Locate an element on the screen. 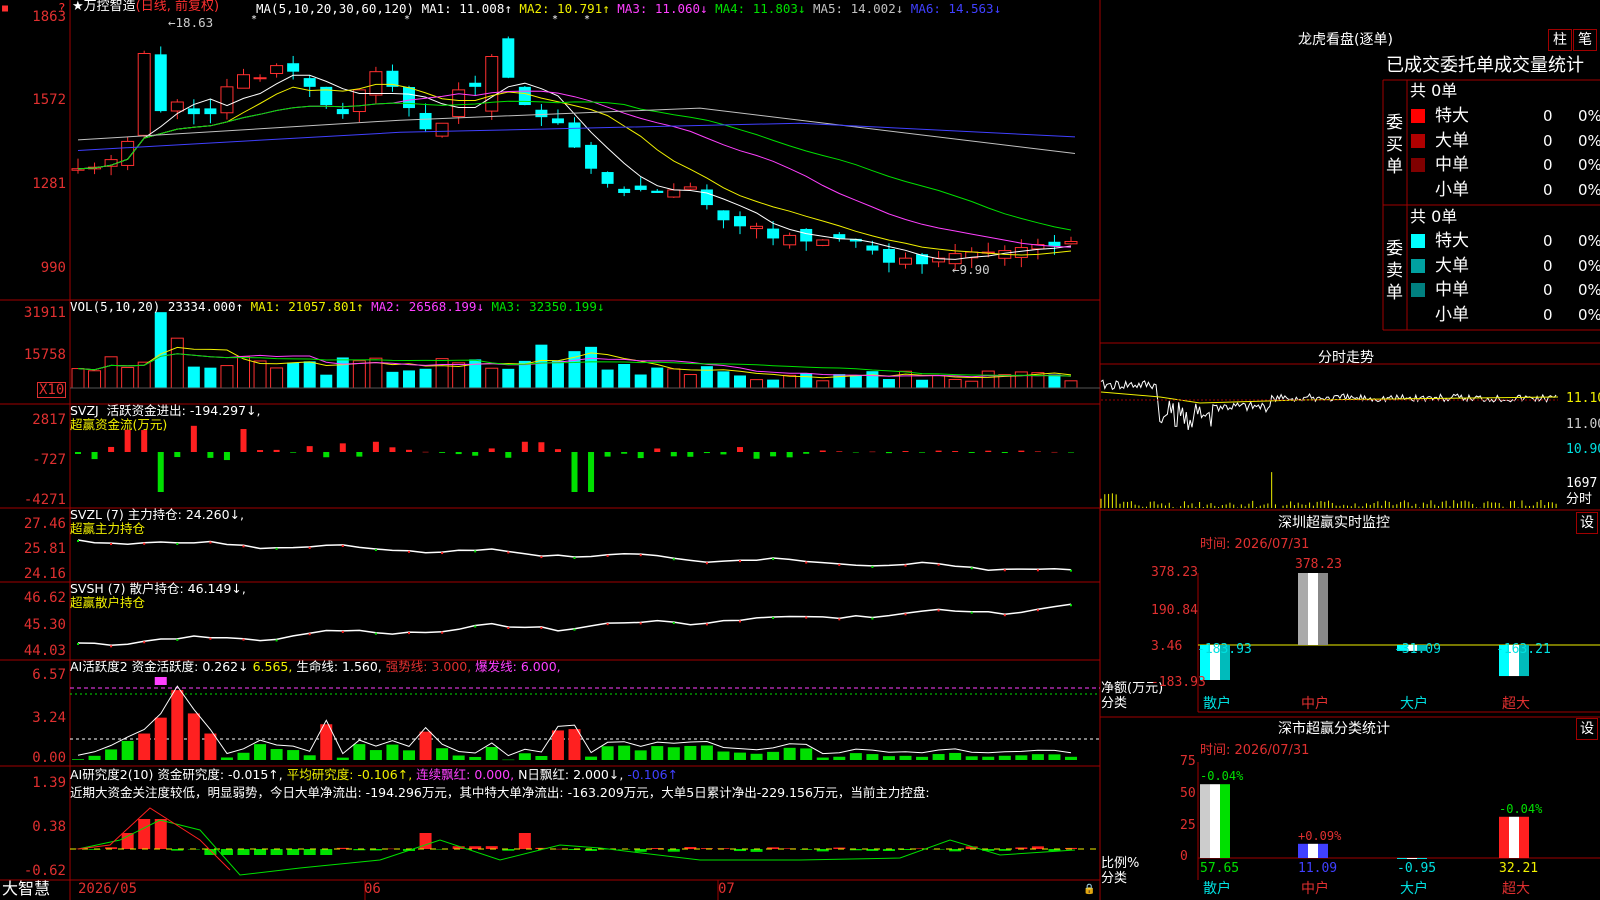 This screenshot has height=900, width=1600. classify-settings-button: 设 is located at coordinates (1587, 729).